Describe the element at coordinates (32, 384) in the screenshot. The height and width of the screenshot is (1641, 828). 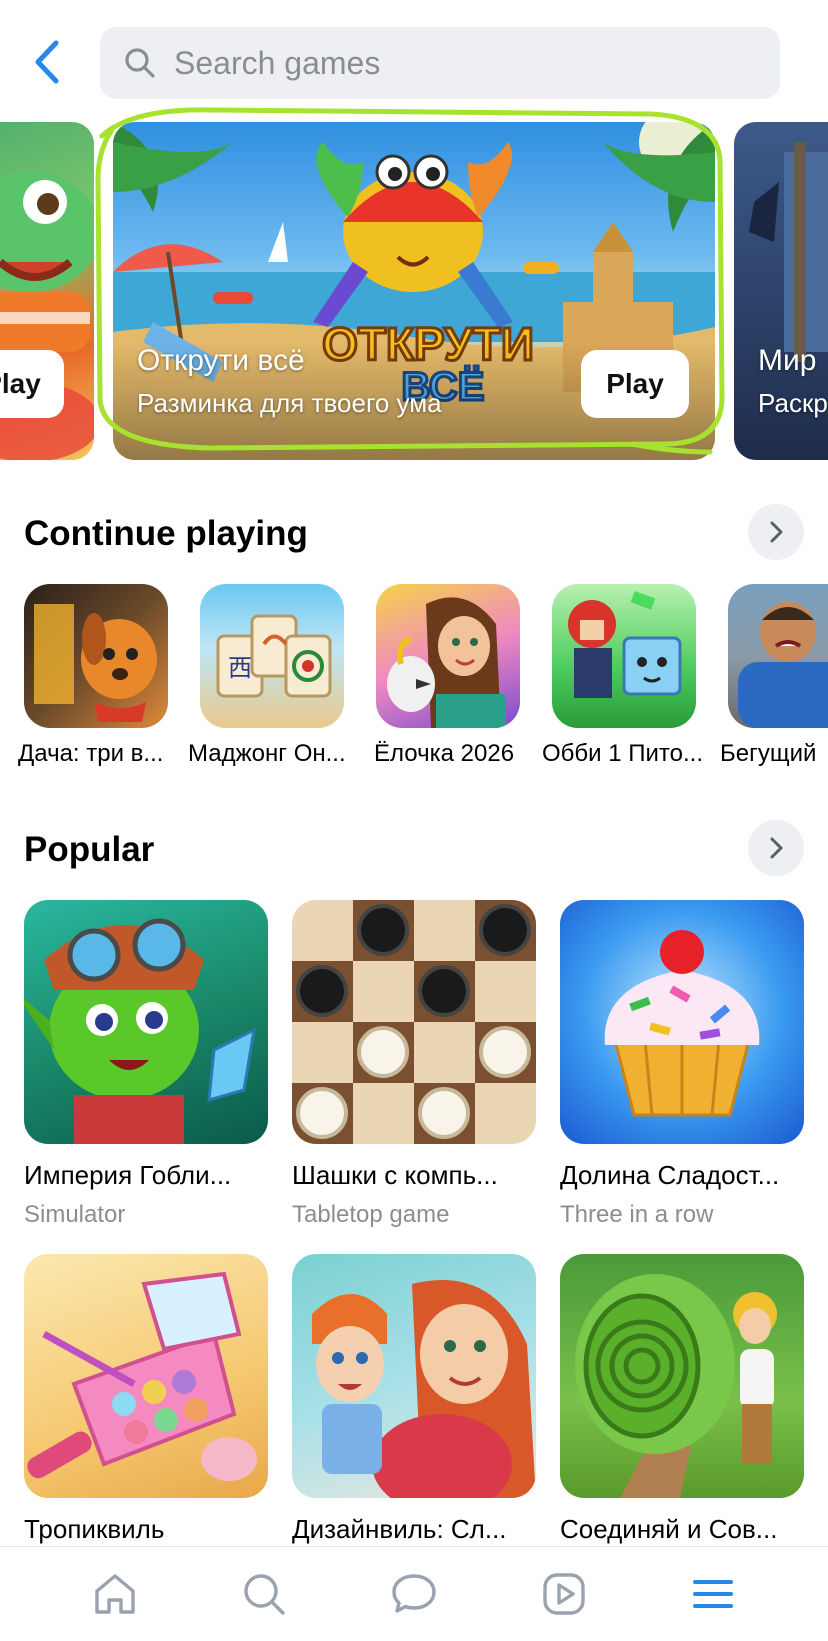
I see `play-button: Play` at that location.